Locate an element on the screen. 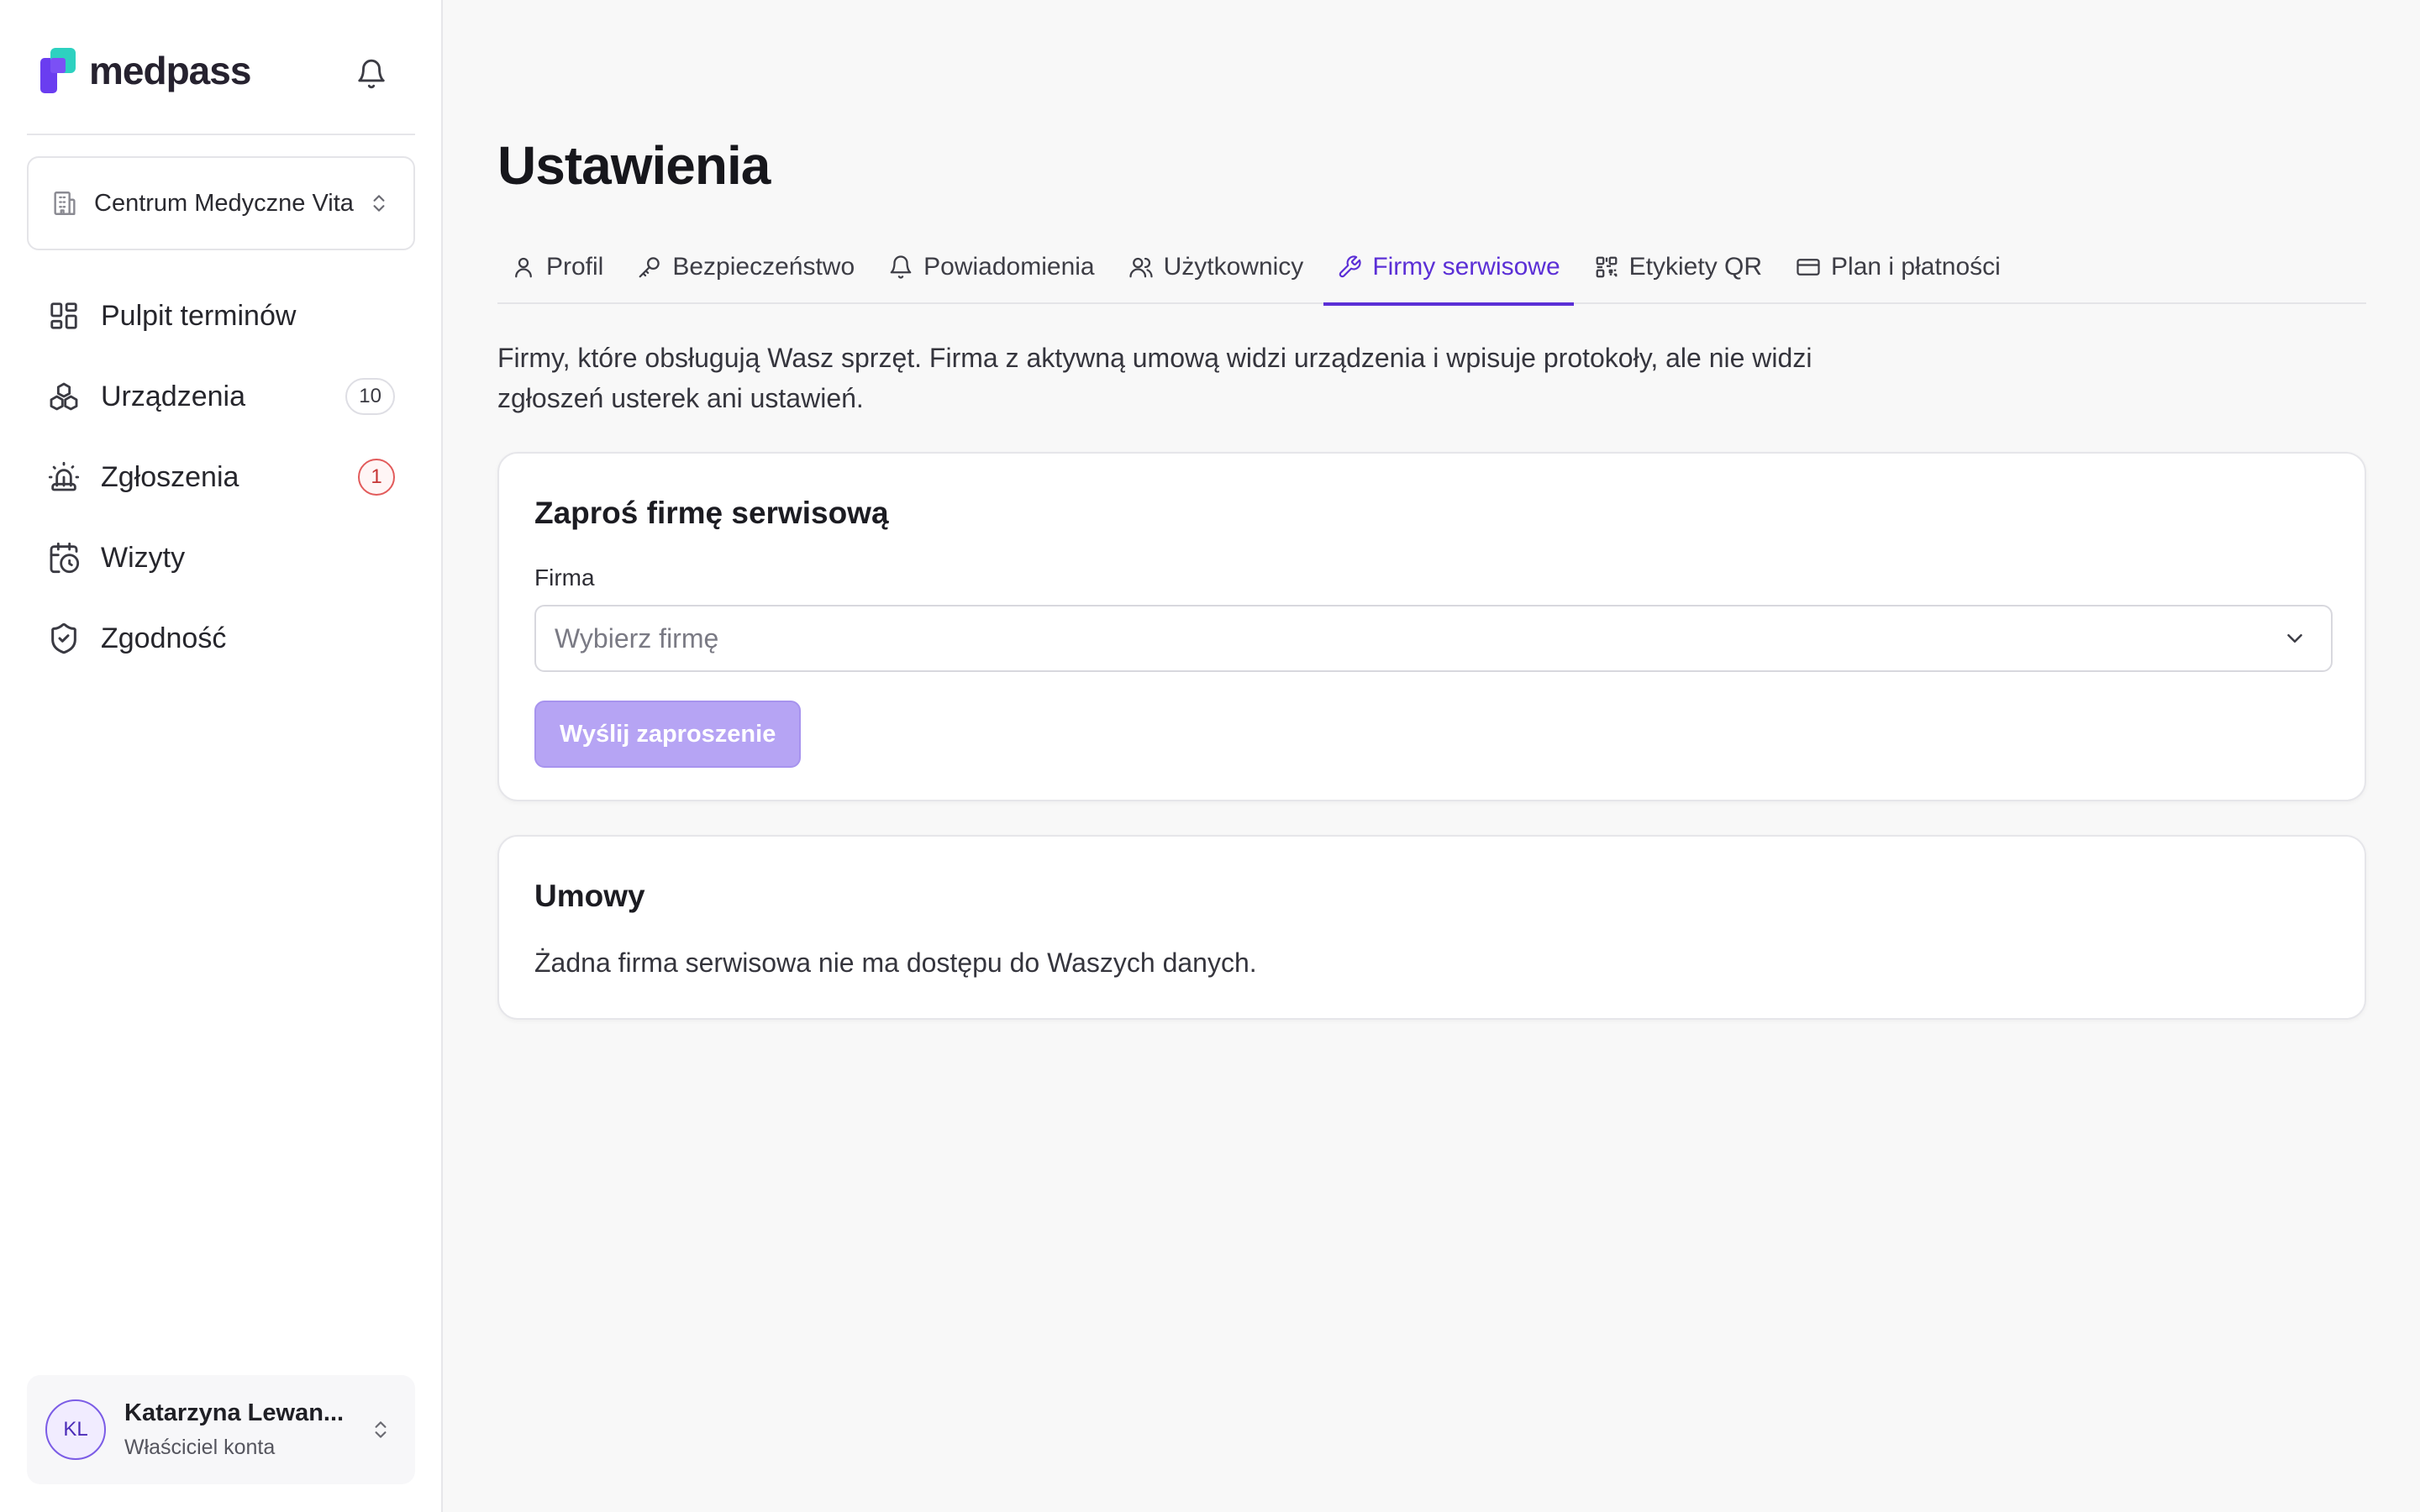 Image resolution: width=2420 pixels, height=1512 pixels. tab-label: Użytkownicy is located at coordinates (1233, 267).